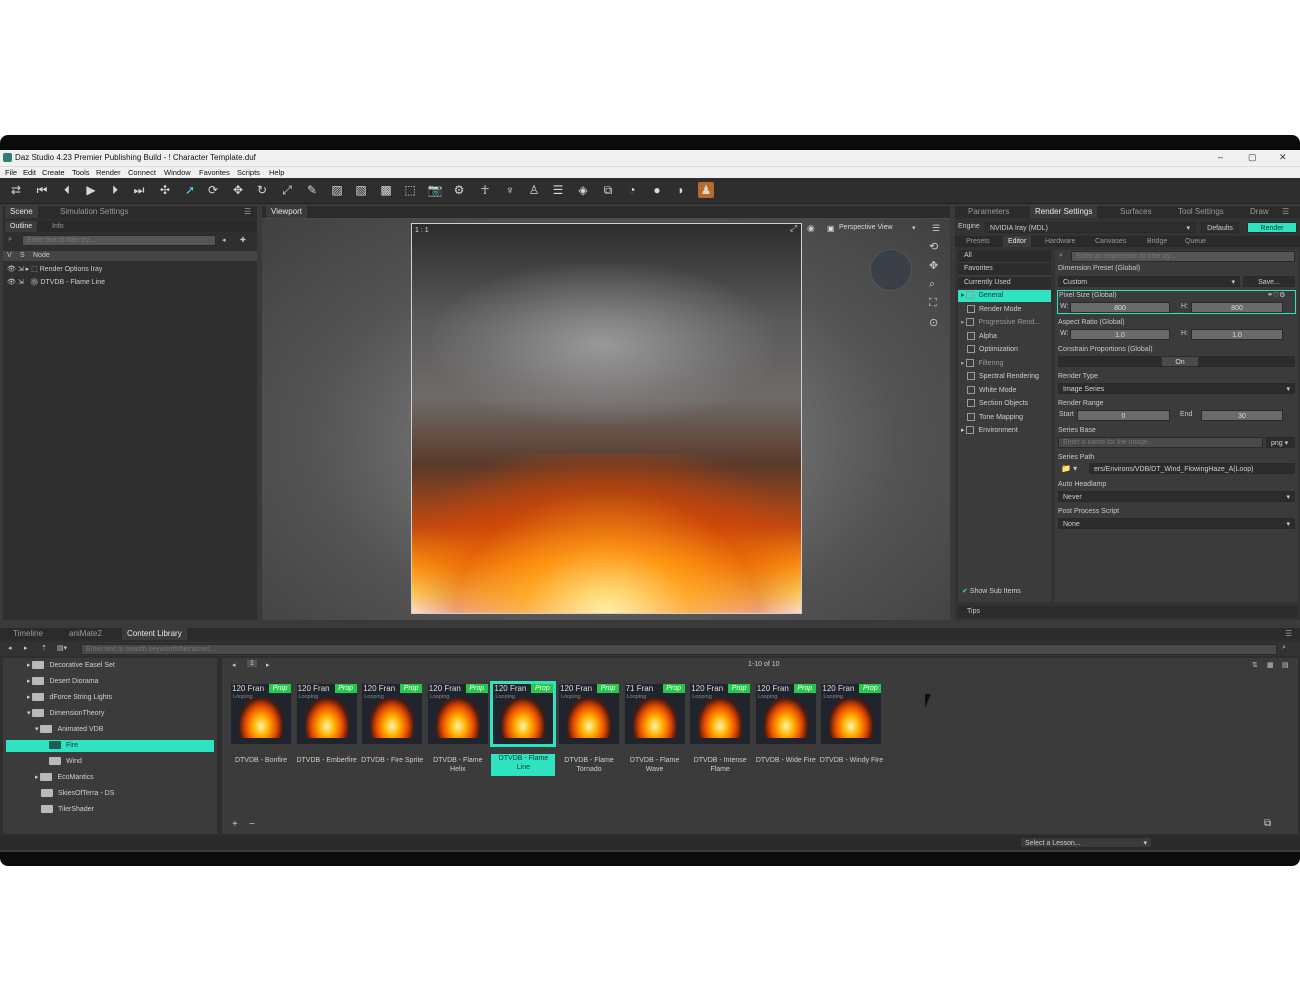 The width and height of the screenshot is (1300, 1000). What do you see at coordinates (252, 663) in the screenshot?
I see `page-number: 1` at bounding box center [252, 663].